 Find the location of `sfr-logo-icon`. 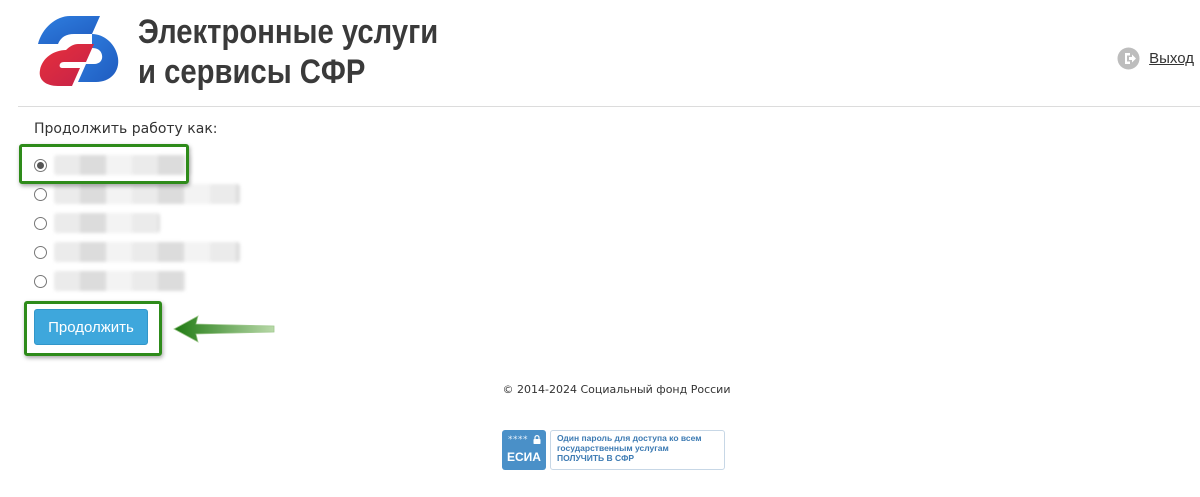

sfr-logo-icon is located at coordinates (78, 51).